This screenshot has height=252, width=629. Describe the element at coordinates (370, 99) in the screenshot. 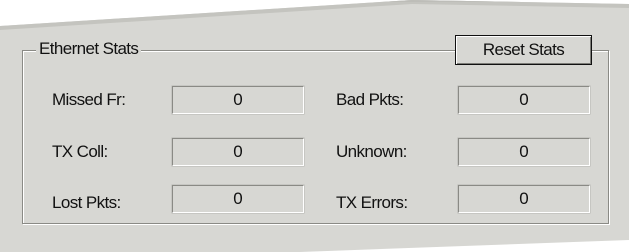

I see `bad-packets-label: Bad Pkts:` at that location.